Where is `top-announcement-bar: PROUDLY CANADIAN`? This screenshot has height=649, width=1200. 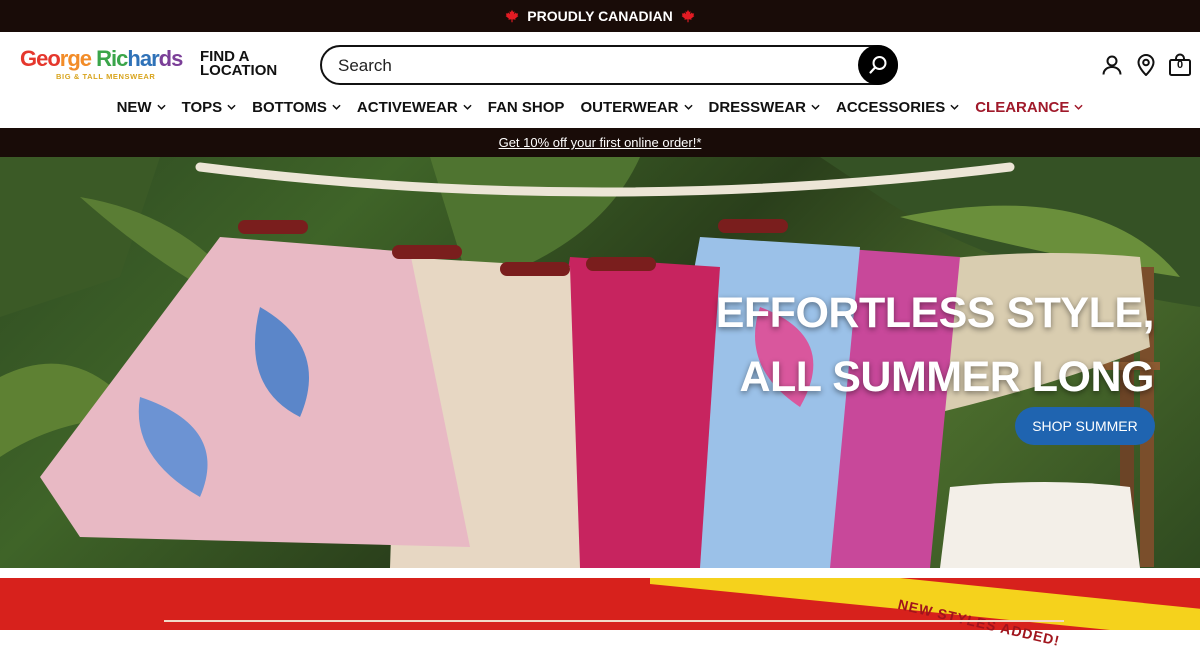 top-announcement-bar: PROUDLY CANADIAN is located at coordinates (600, 16).